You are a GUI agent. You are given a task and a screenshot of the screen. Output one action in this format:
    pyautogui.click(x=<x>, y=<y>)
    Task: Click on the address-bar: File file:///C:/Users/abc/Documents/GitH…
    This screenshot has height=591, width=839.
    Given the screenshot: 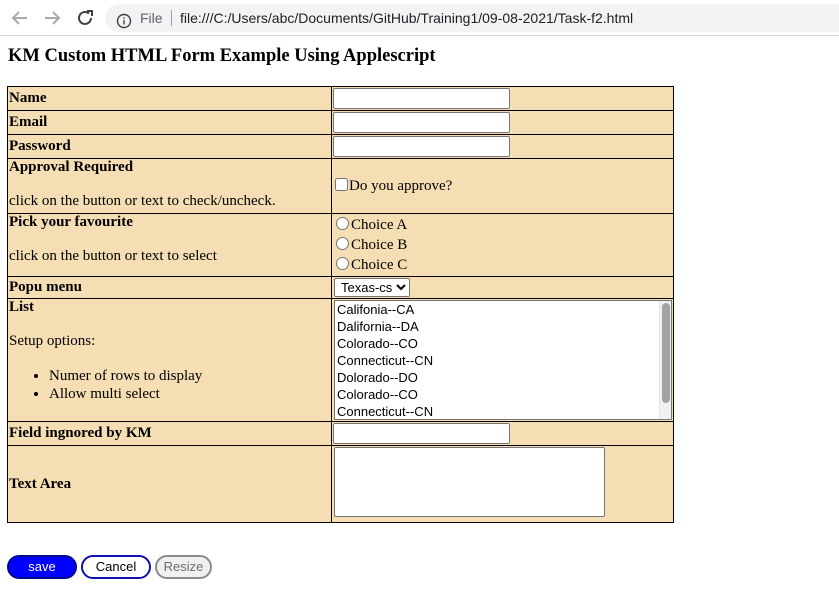 What is the action you would take?
    pyautogui.click(x=472, y=18)
    